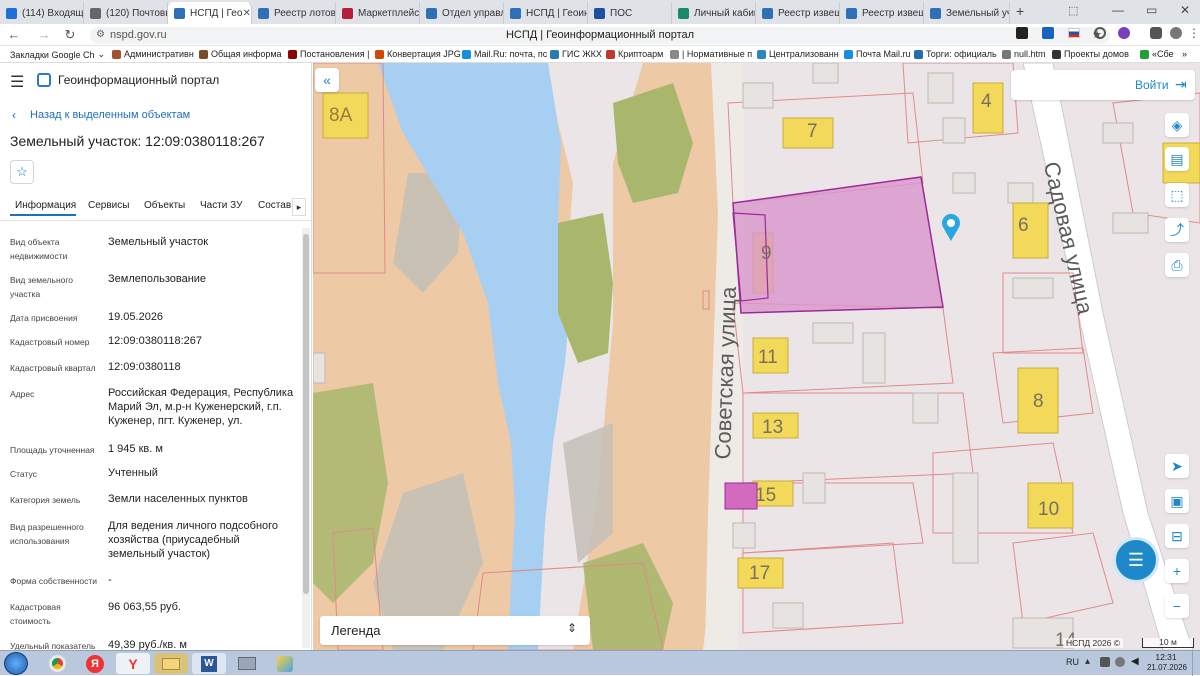 This screenshot has height=676, width=1200. Describe the element at coordinates (1135, 661) in the screenshot. I see `volume-icon: ◀` at that location.